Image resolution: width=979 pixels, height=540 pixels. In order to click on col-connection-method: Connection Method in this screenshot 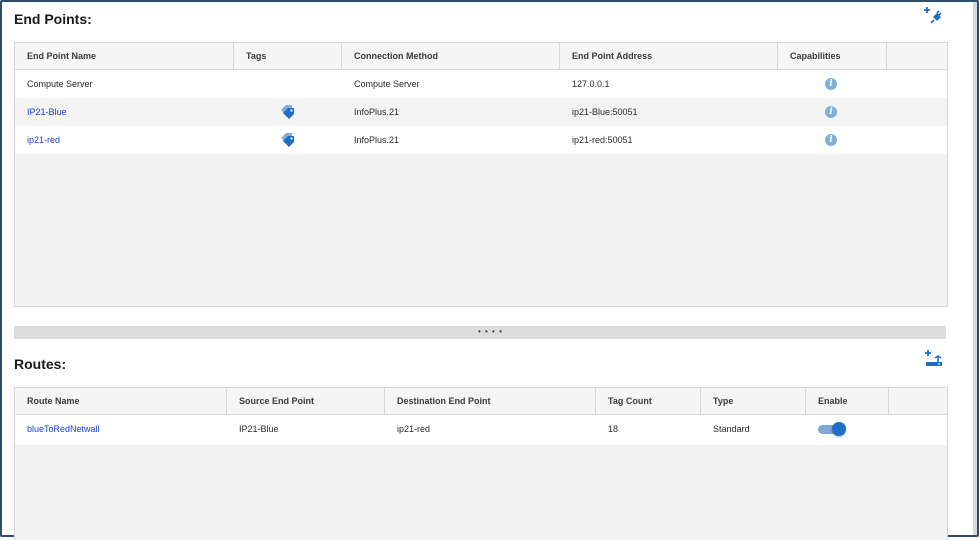, I will do `click(451, 56)`.